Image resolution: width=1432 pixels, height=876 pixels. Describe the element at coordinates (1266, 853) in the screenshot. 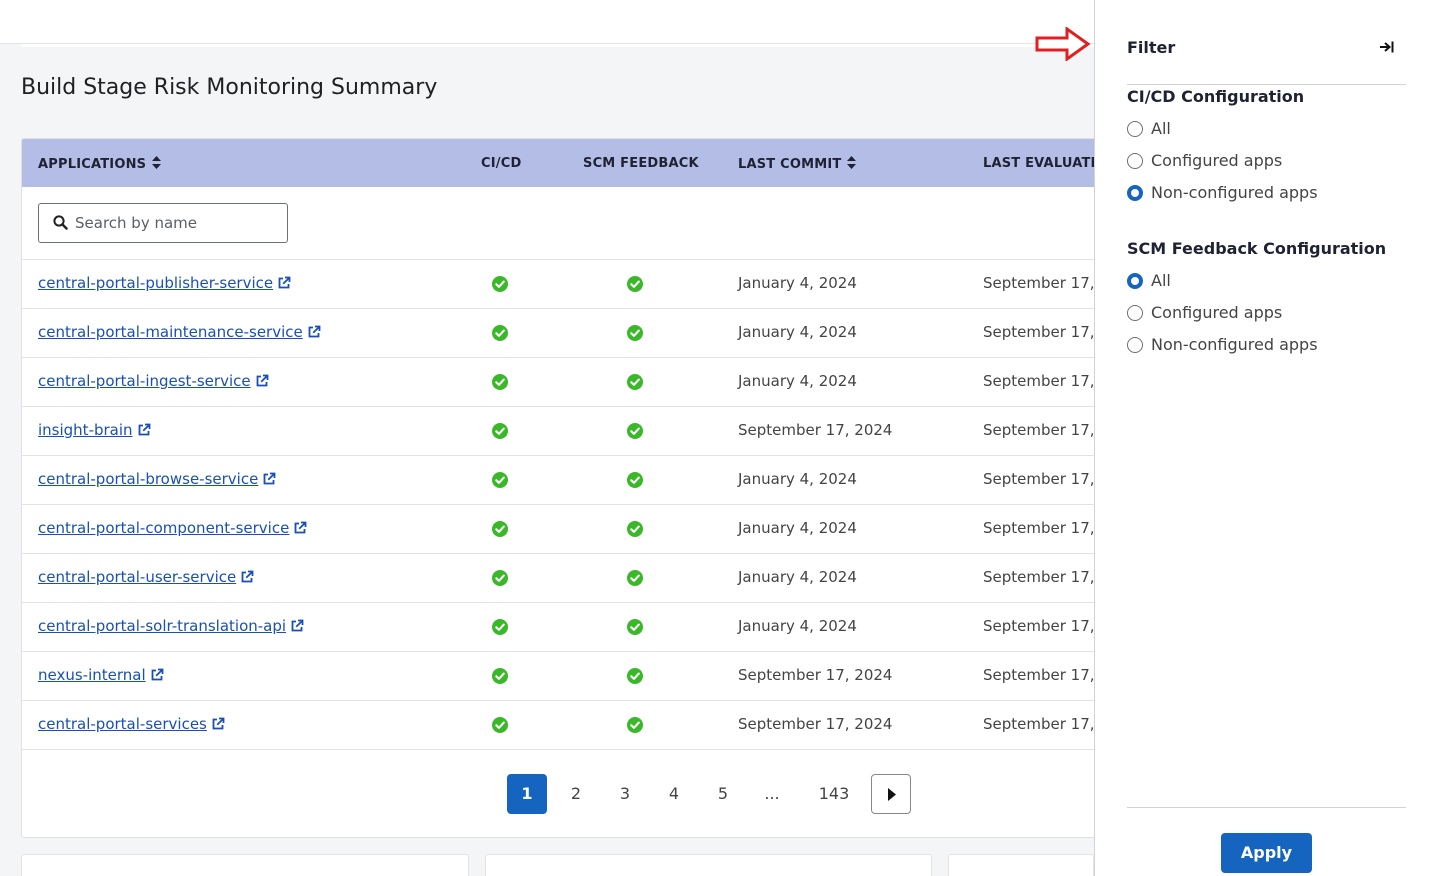

I see `apply-button: Apply` at that location.